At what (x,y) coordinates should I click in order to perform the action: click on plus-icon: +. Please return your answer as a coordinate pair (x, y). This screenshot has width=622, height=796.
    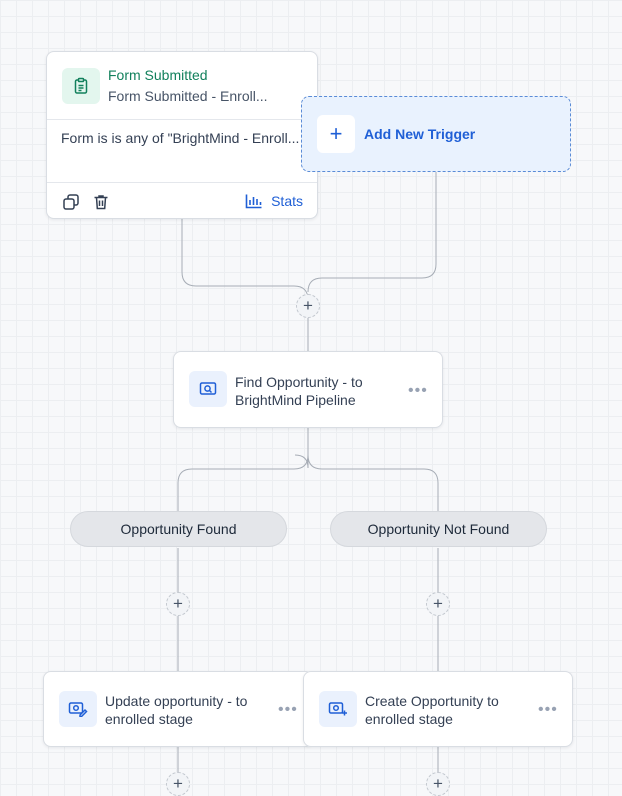
    Looking at the image, I should click on (336, 134).